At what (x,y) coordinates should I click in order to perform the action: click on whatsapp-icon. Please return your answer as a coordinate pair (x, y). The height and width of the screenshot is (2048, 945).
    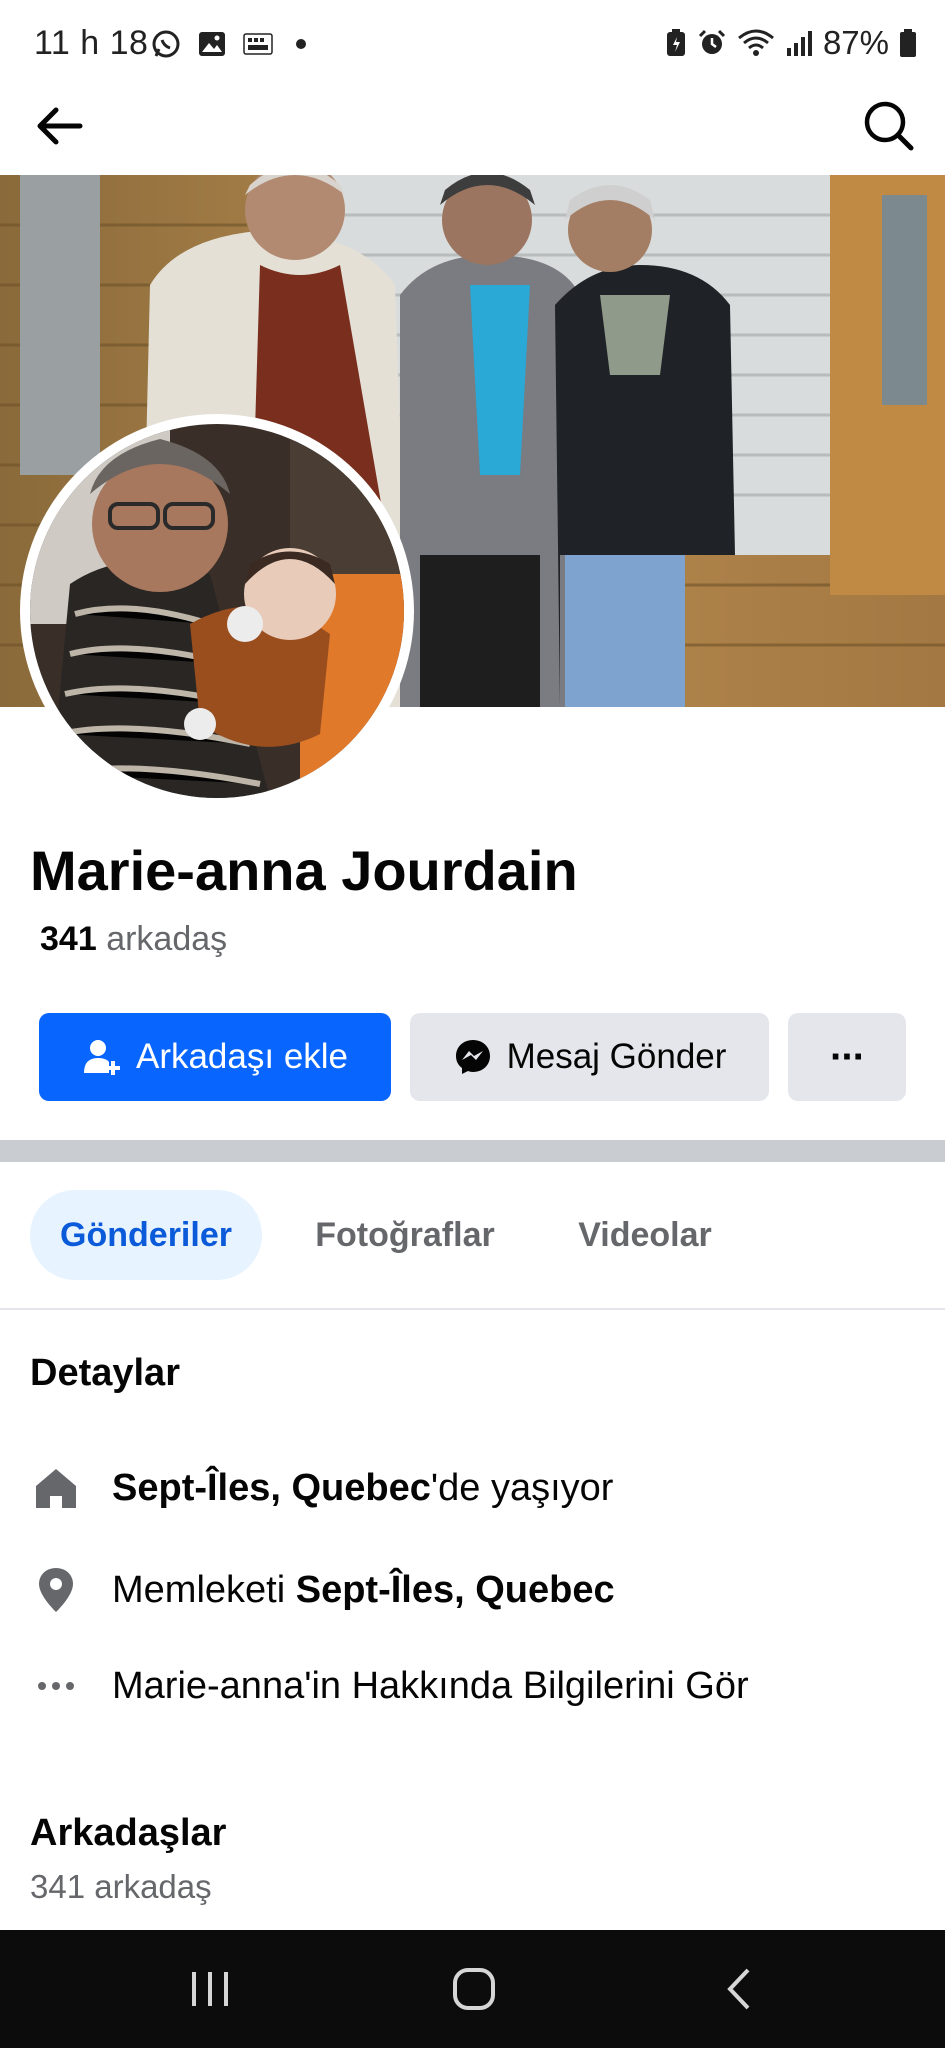
    Looking at the image, I should click on (166, 44).